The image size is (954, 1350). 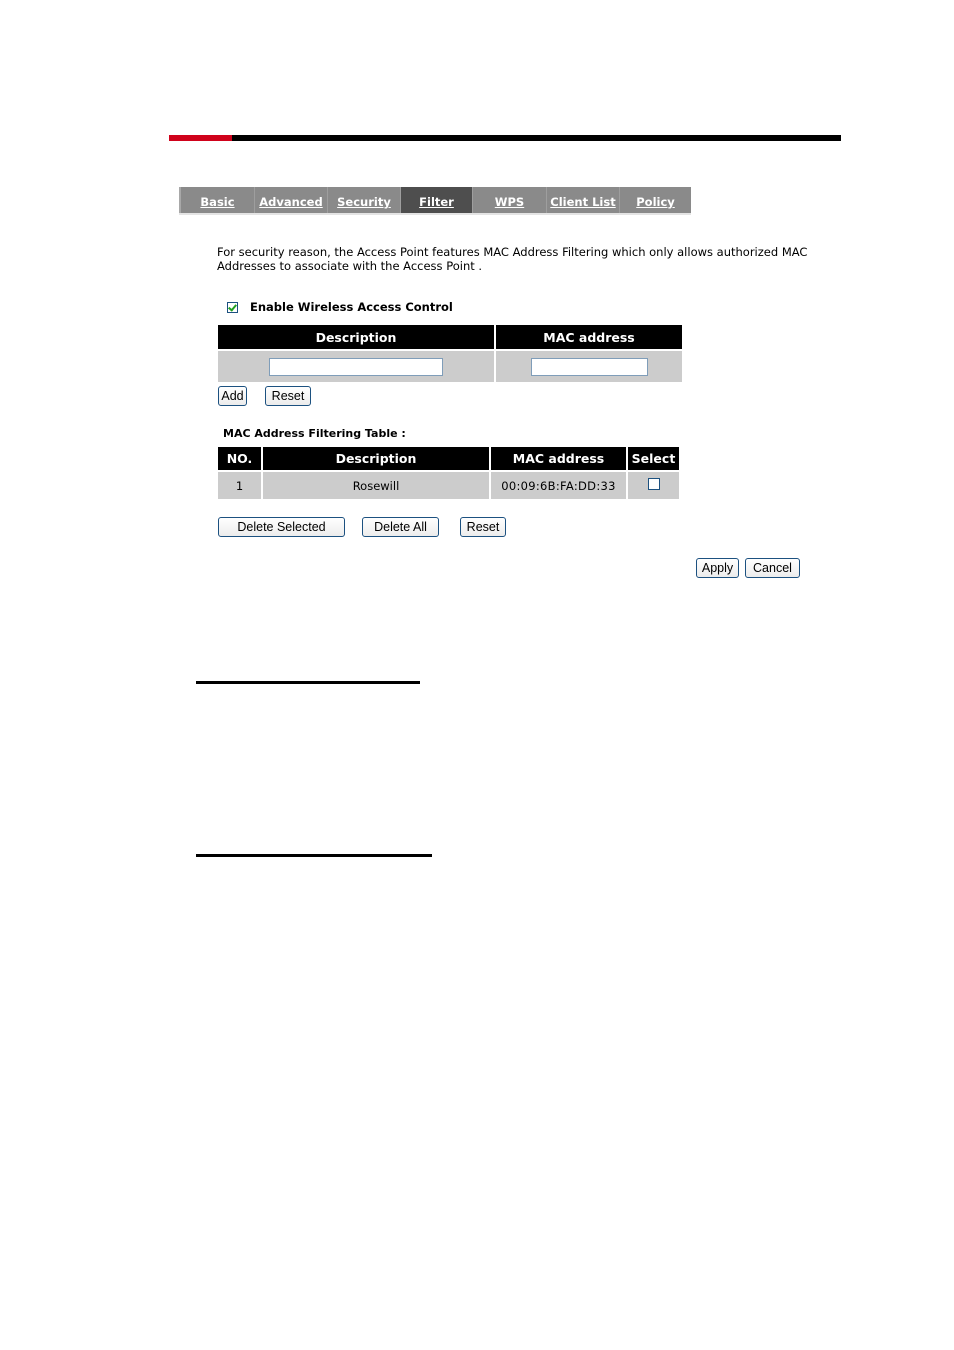 I want to click on col-no-header: NO., so click(x=239, y=458).